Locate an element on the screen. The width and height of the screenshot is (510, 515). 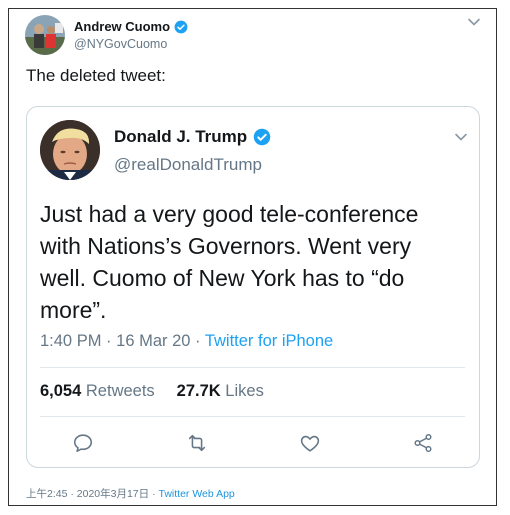
outer-tweet-source-link: Twitter Web App is located at coordinates (197, 494).